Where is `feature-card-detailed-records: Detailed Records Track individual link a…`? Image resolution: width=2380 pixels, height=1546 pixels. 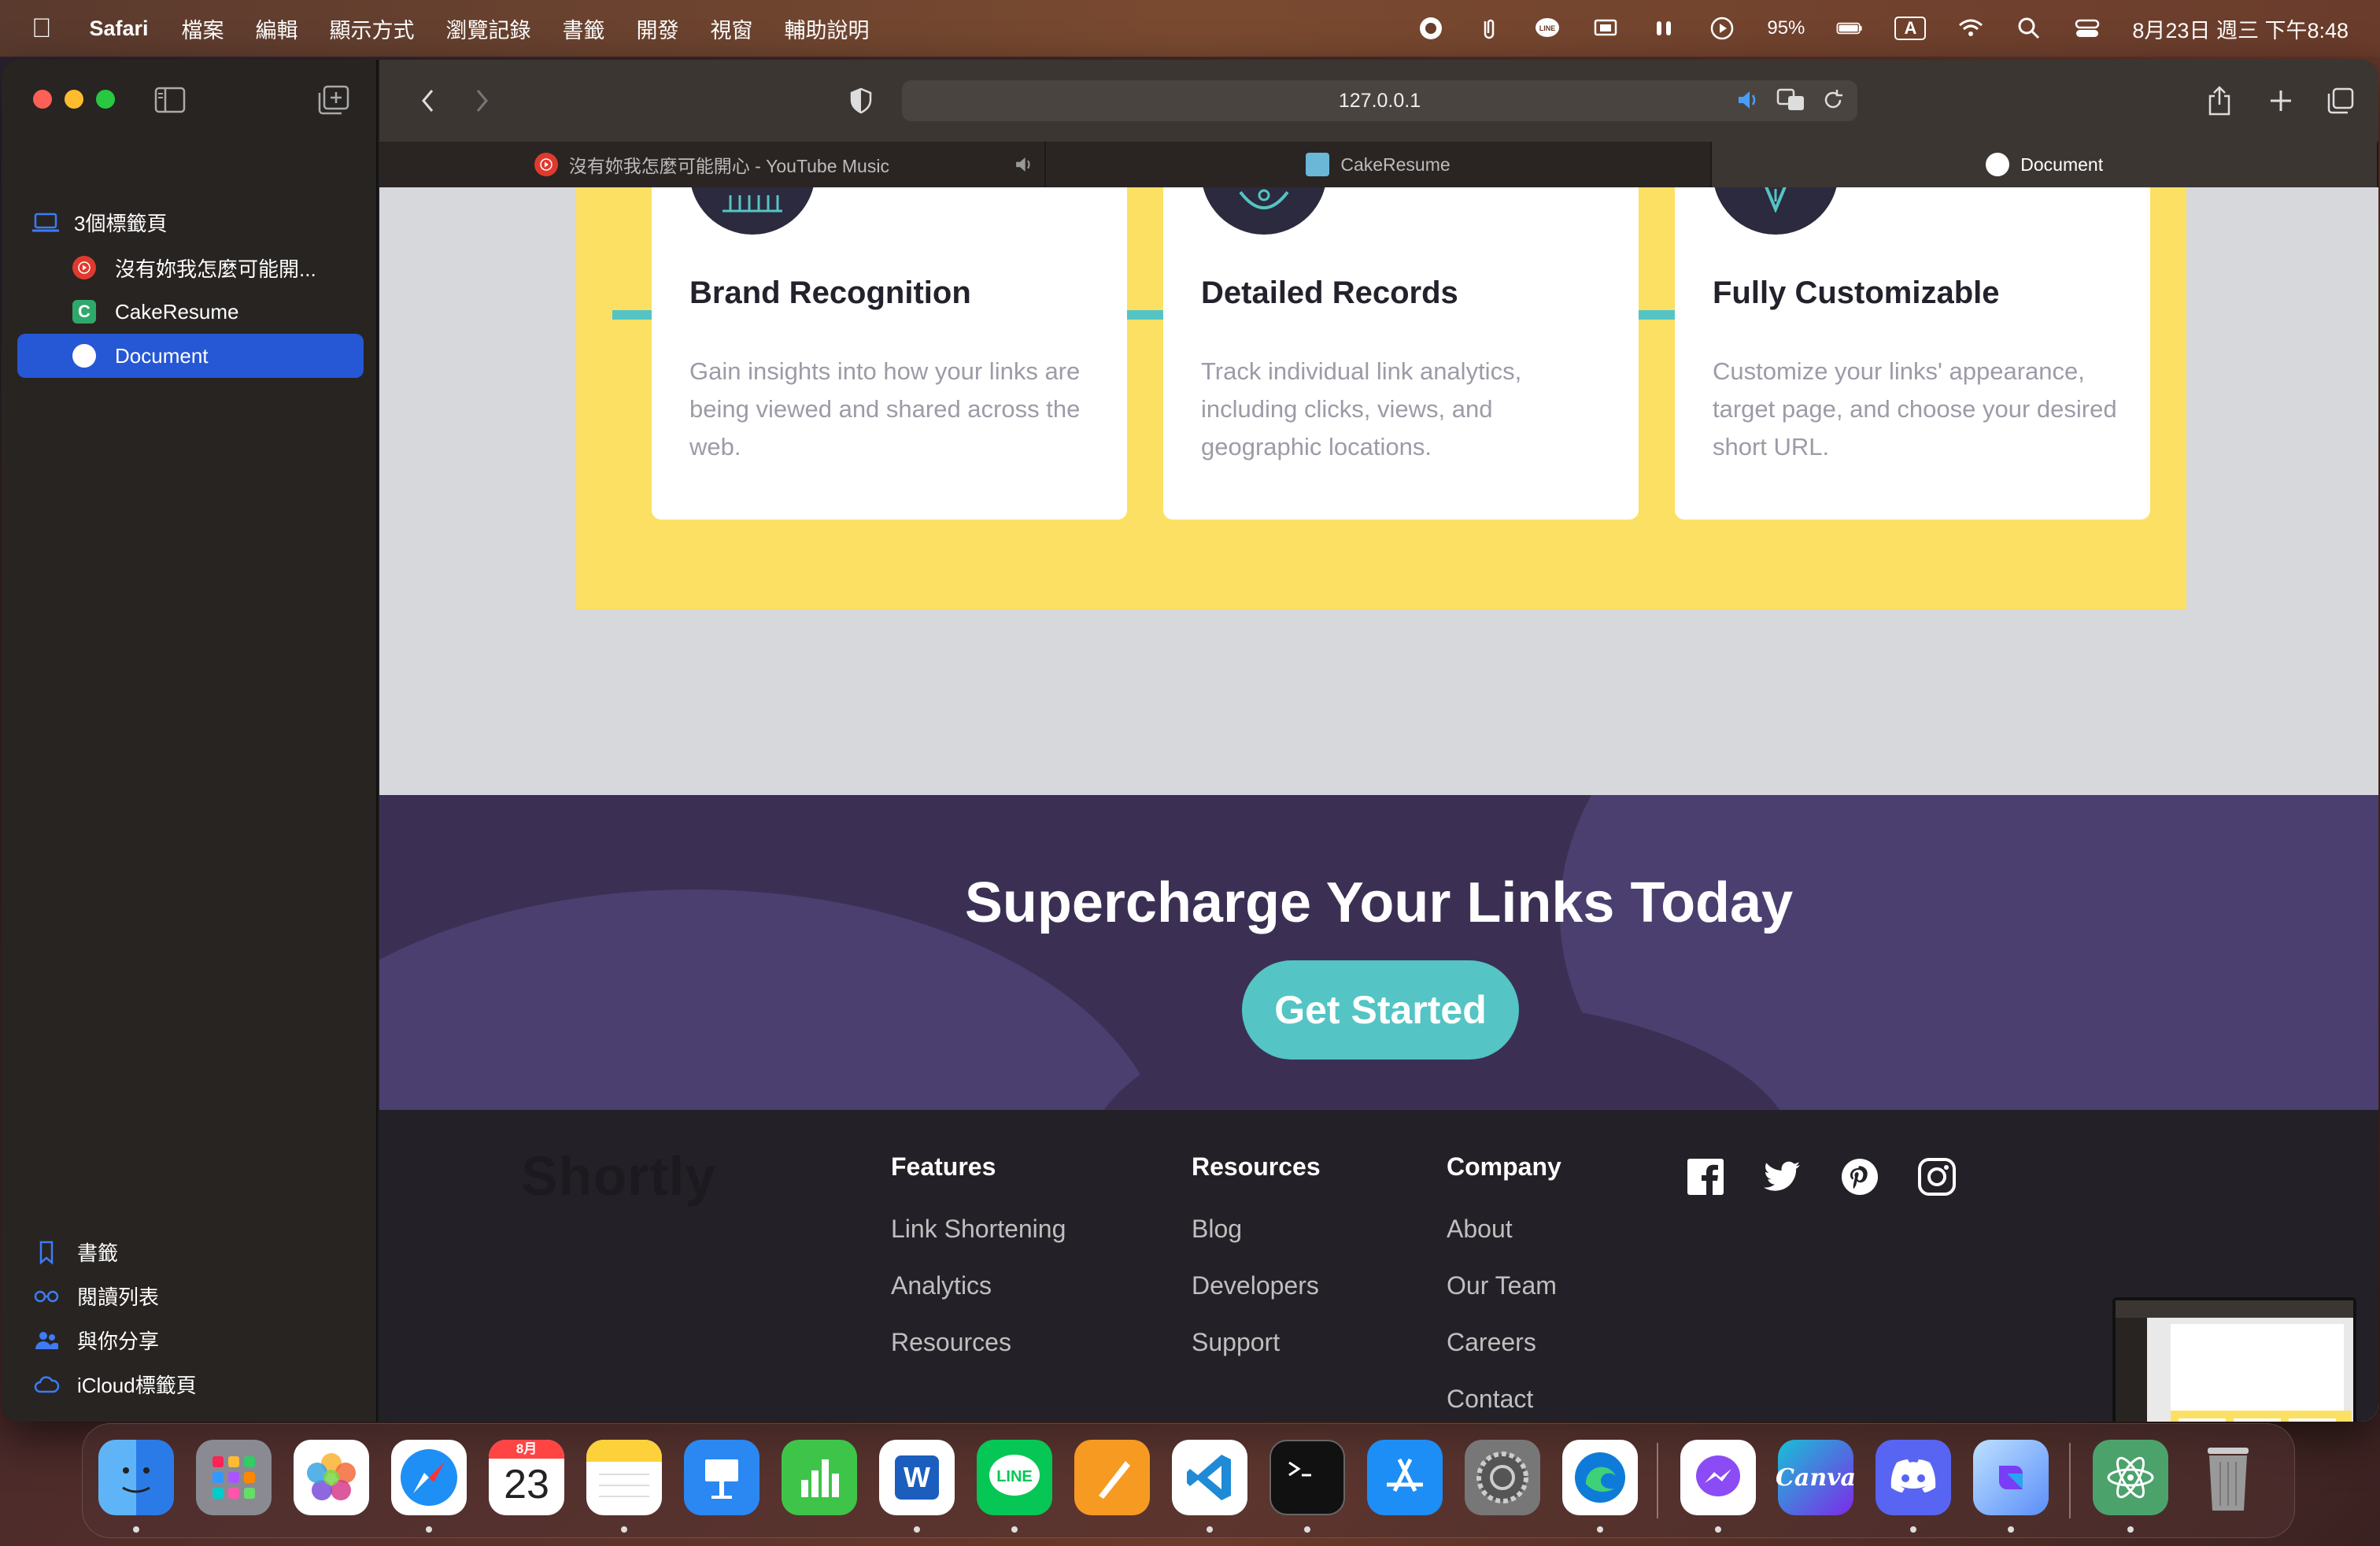 feature-card-detailed-records: Detailed Records Track individual link a… is located at coordinates (1401, 353).